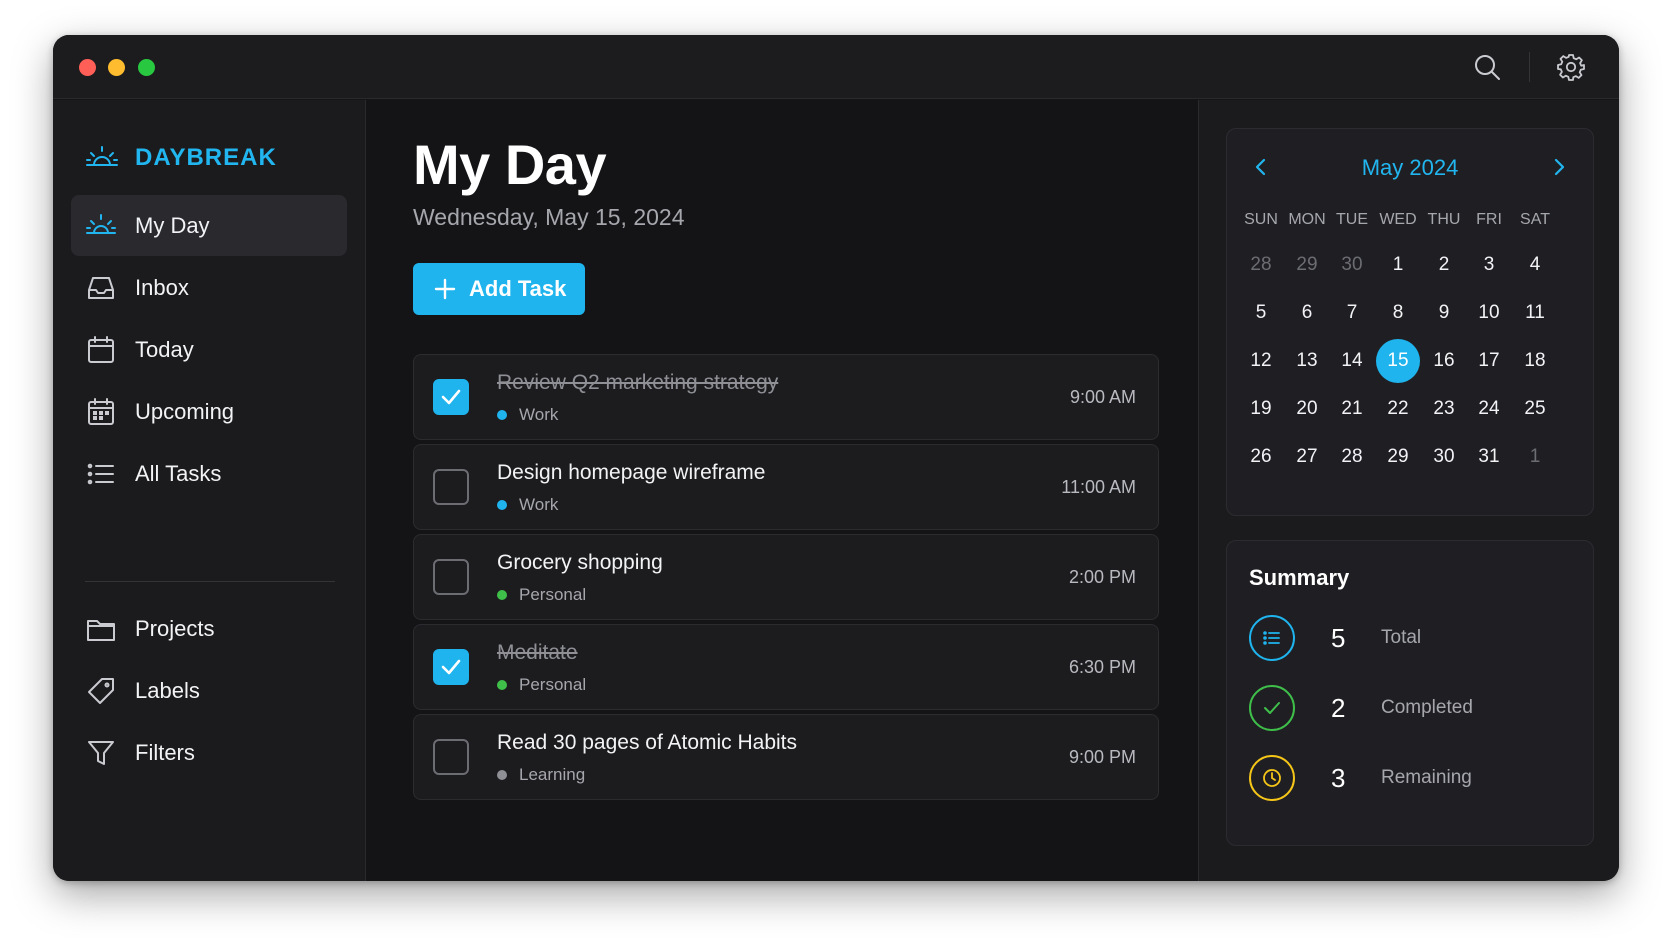 This screenshot has height=941, width=1672. What do you see at coordinates (1489, 265) in the screenshot?
I see `calendar-day: 3` at bounding box center [1489, 265].